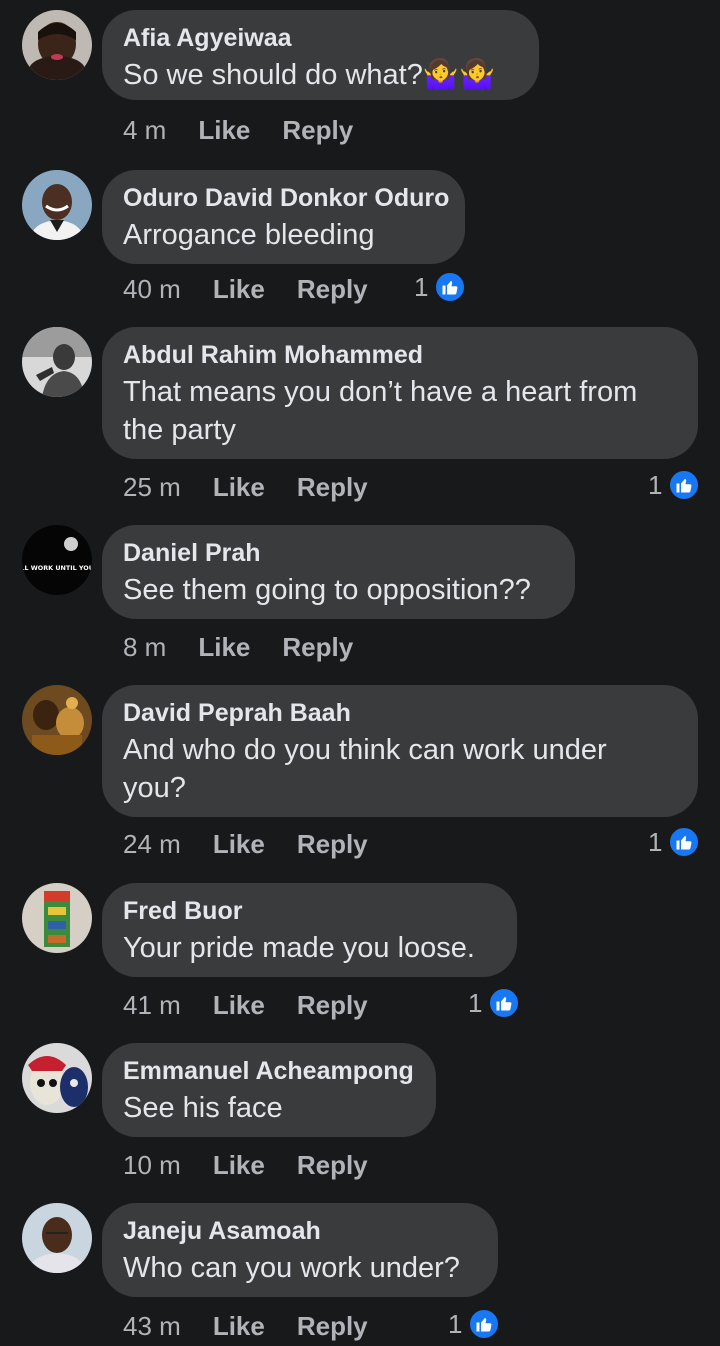 Image resolution: width=720 pixels, height=1346 pixels. Describe the element at coordinates (309, 75) in the screenshot. I see `comment-text: So we should do what?🤷‍♀️🤷‍♀️` at that location.